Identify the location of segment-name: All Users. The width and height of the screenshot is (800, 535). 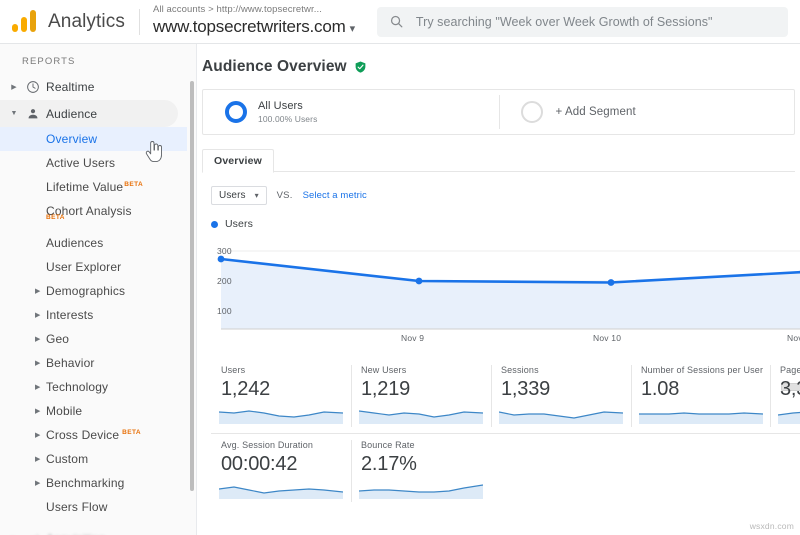
(280, 106).